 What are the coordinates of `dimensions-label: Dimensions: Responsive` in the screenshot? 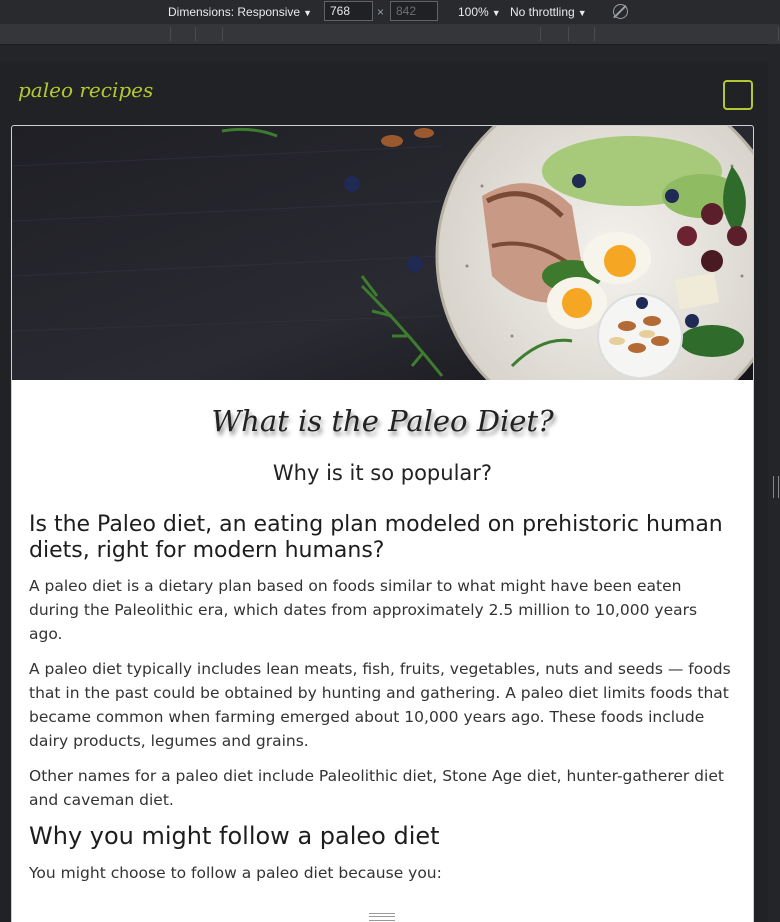 It's located at (234, 12).